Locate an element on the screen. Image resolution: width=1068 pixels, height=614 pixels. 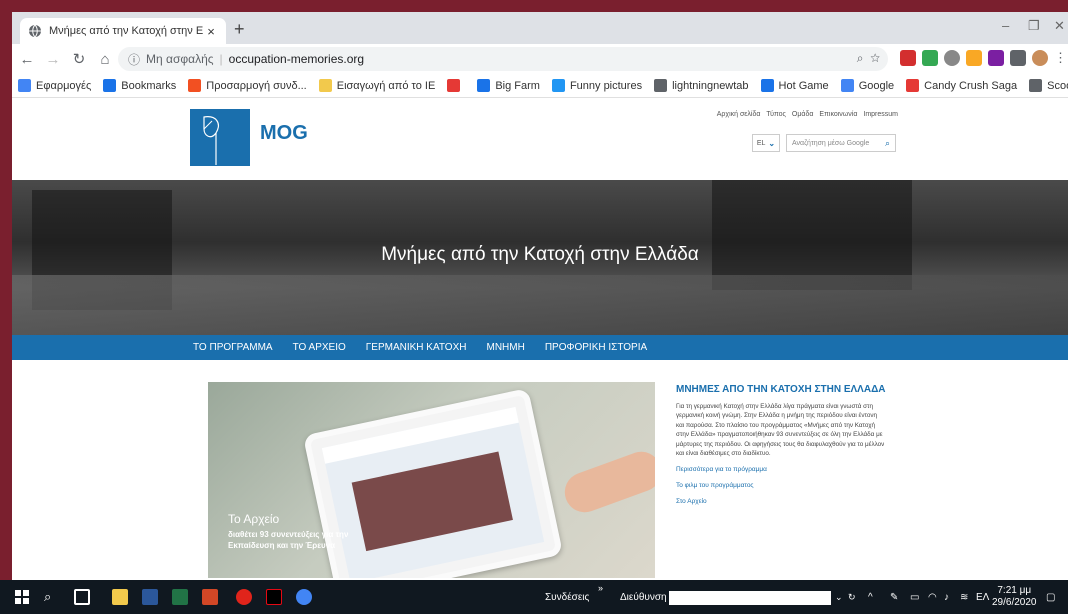
search-input: Αναζήτηση μέσω Google ⌕ is located at coordinates (841, 143).